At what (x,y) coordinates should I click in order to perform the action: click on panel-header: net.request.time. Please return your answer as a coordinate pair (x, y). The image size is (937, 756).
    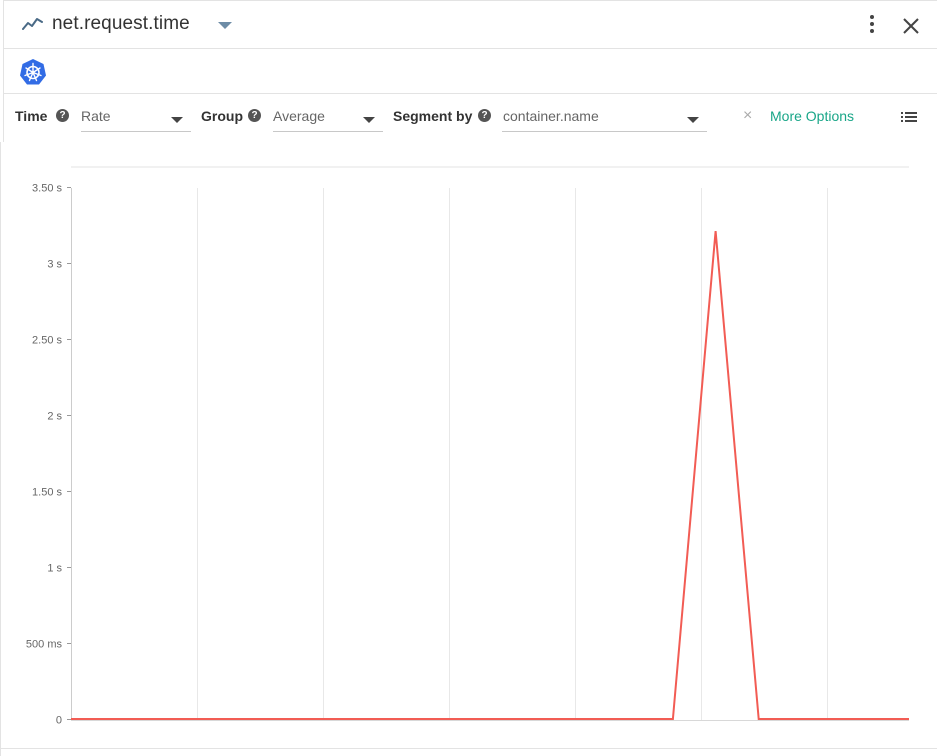
    Looking at the image, I should click on (470, 24).